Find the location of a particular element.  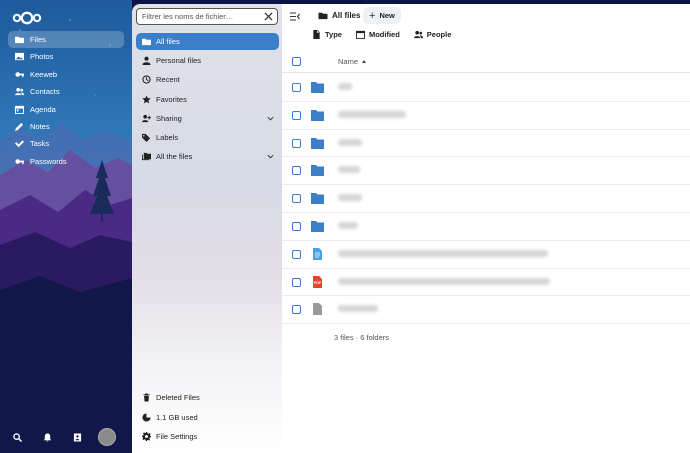

nav-item-sharing: Sharing is located at coordinates (207, 118).